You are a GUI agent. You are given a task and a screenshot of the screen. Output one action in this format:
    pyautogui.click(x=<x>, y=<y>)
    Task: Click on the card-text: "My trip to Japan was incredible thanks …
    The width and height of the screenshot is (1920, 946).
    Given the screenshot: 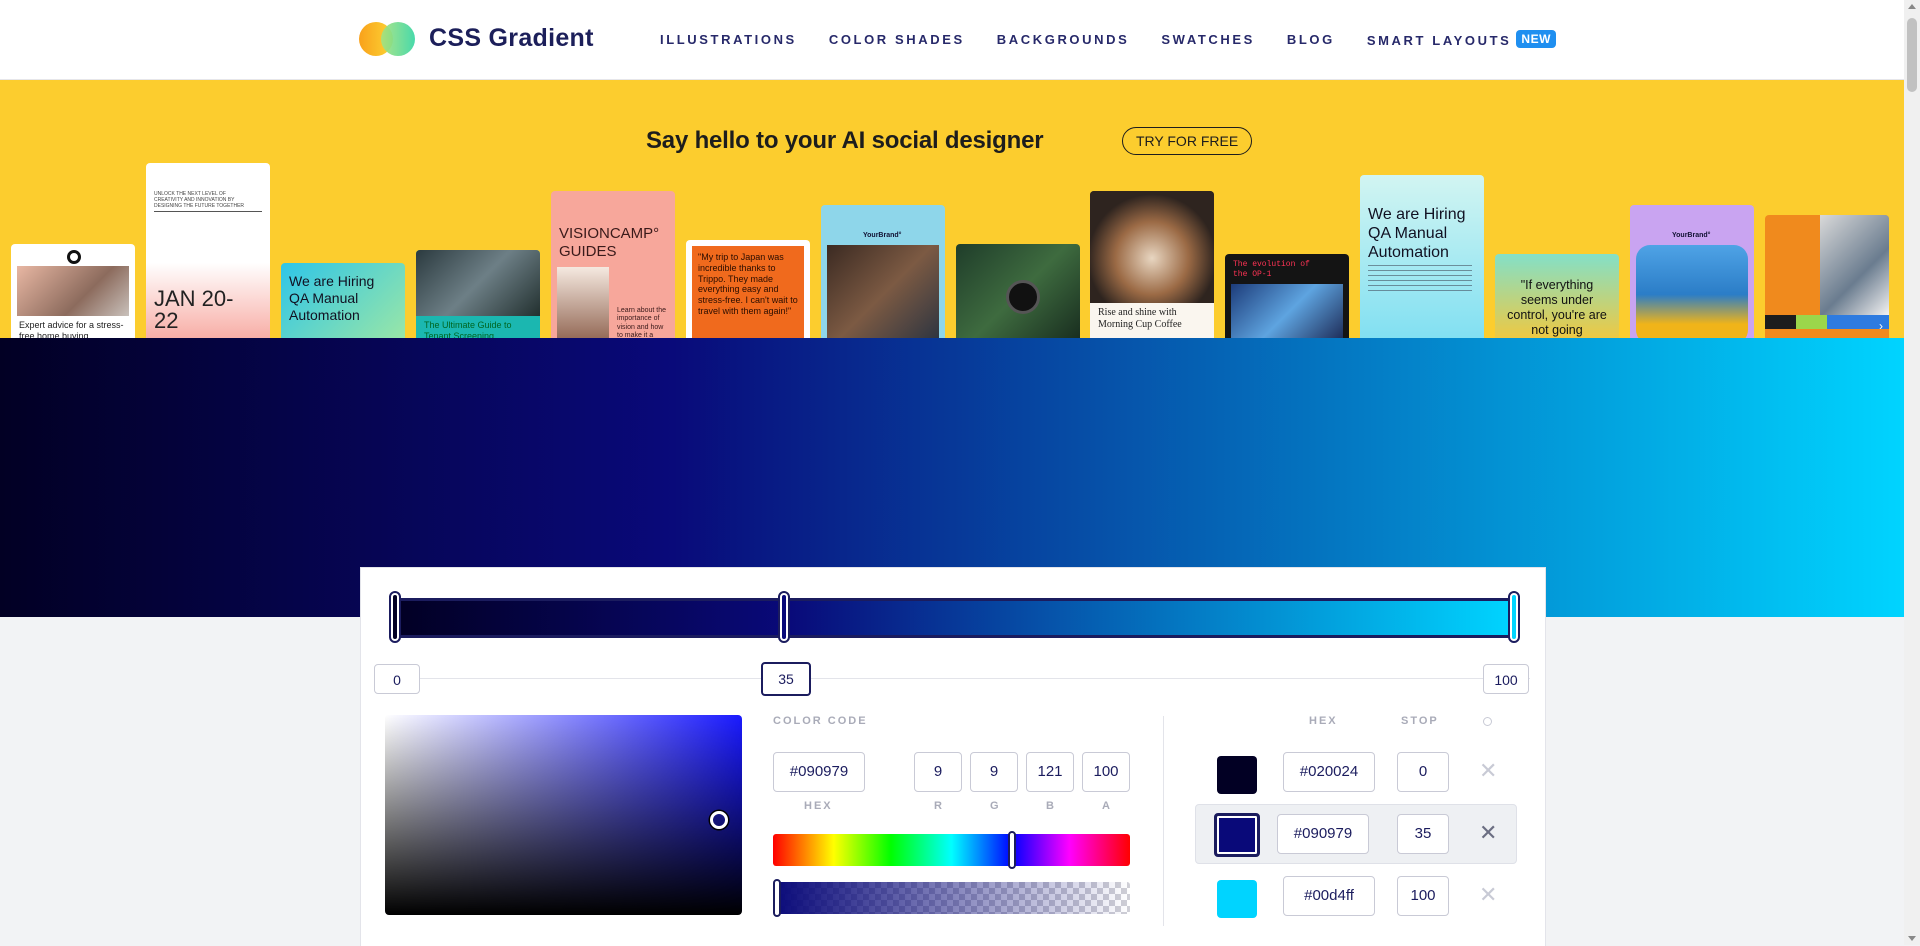 What is the action you would take?
    pyautogui.click(x=748, y=284)
    